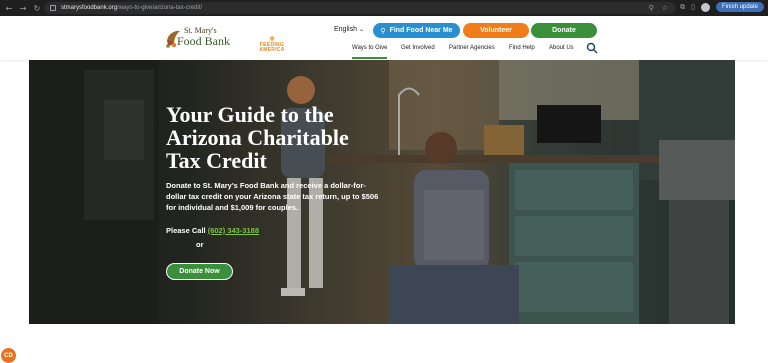  I want to click on phone-link: (602) 343-3188, so click(233, 230).